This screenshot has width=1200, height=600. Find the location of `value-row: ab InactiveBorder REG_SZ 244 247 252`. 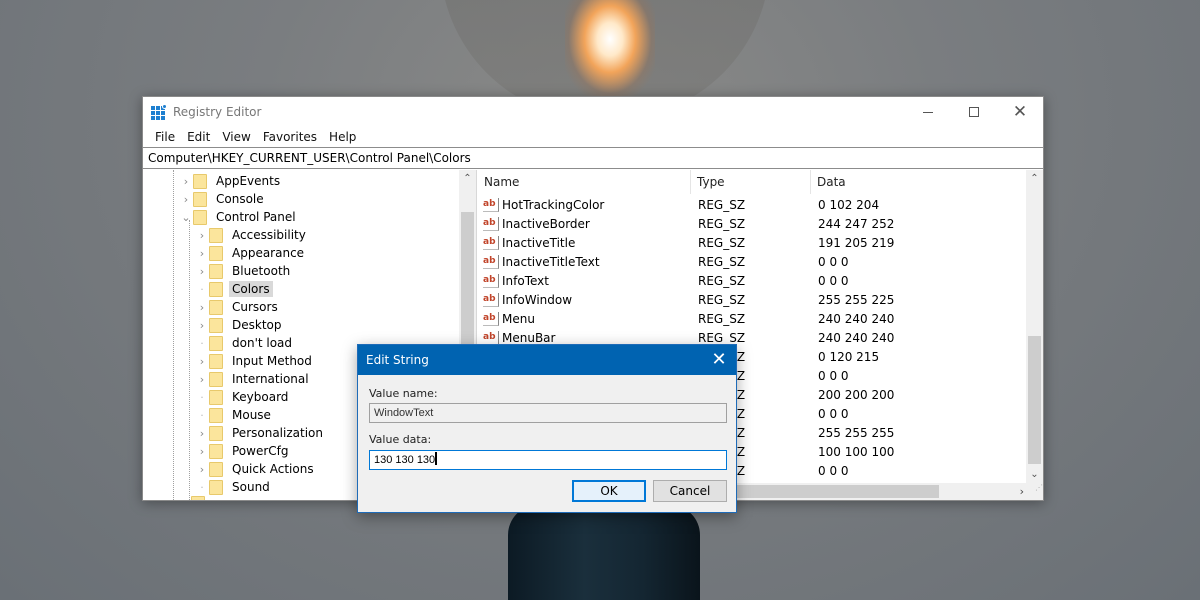

value-row: ab InactiveBorder REG_SZ 244 247 252 is located at coordinates (747, 224).